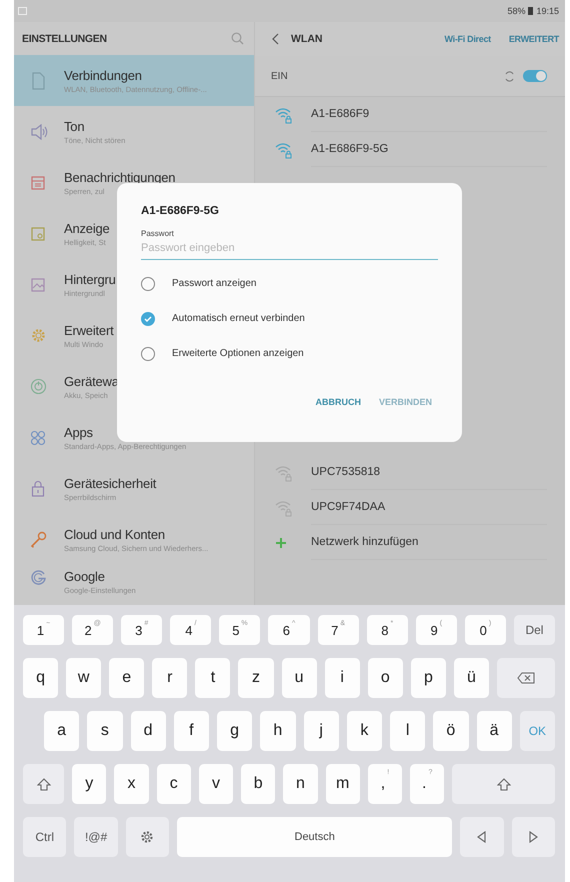  I want to click on wifi-switch-label: EIN, so click(280, 76).